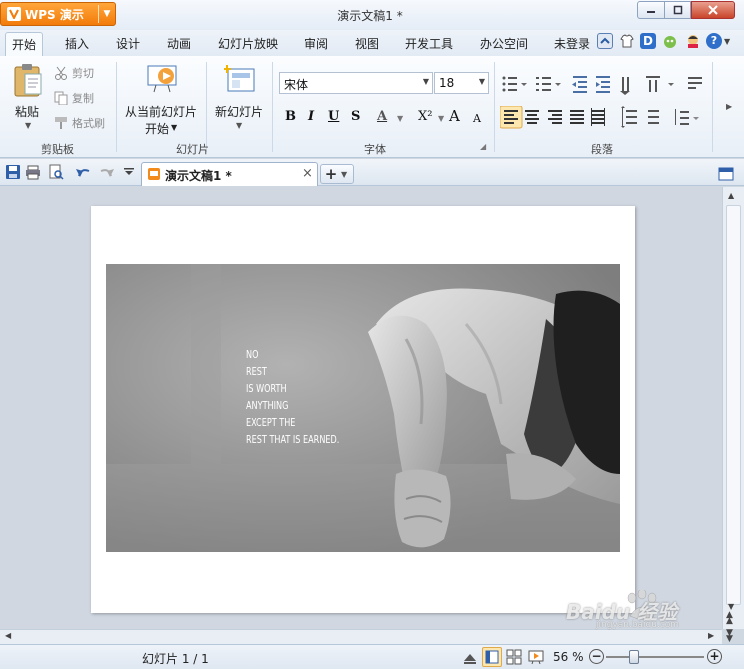 Image resolution: width=744 pixels, height=669 pixels. I want to click on font-dialog-launcher-icon: ◢, so click(483, 146).